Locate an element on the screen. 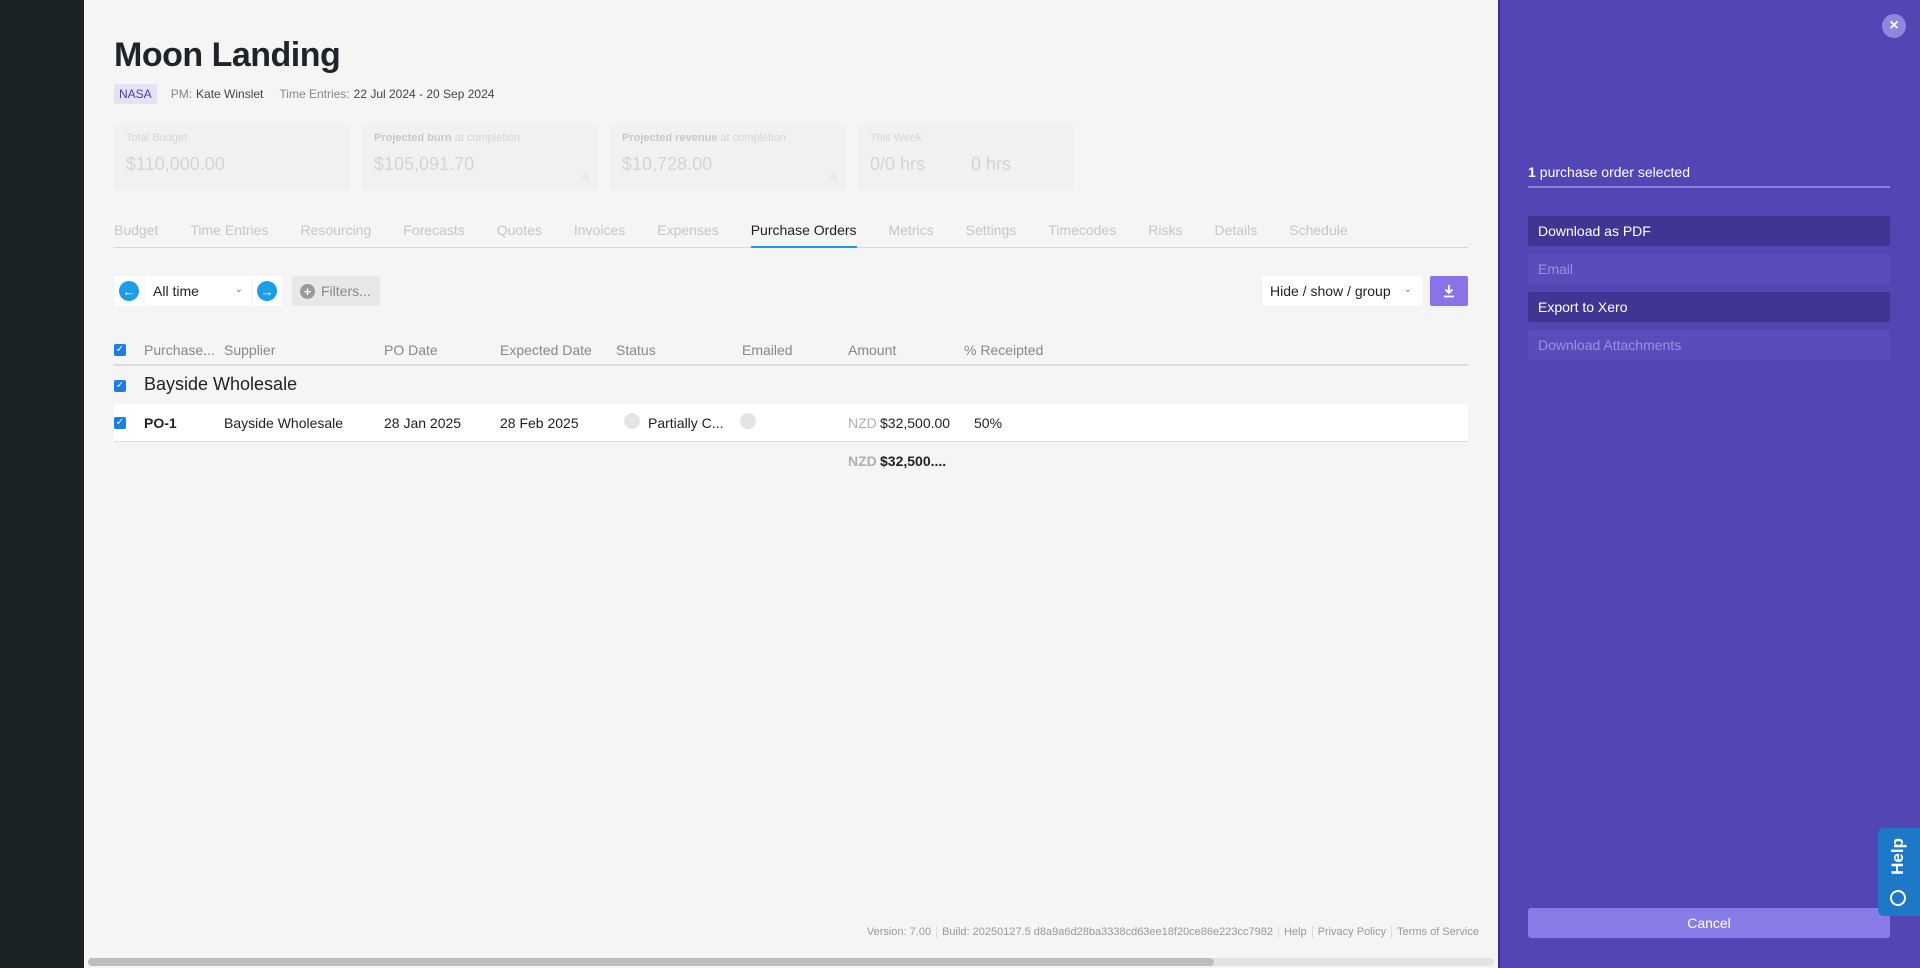  export-xero-button: Export to Xero is located at coordinates (1709, 307).